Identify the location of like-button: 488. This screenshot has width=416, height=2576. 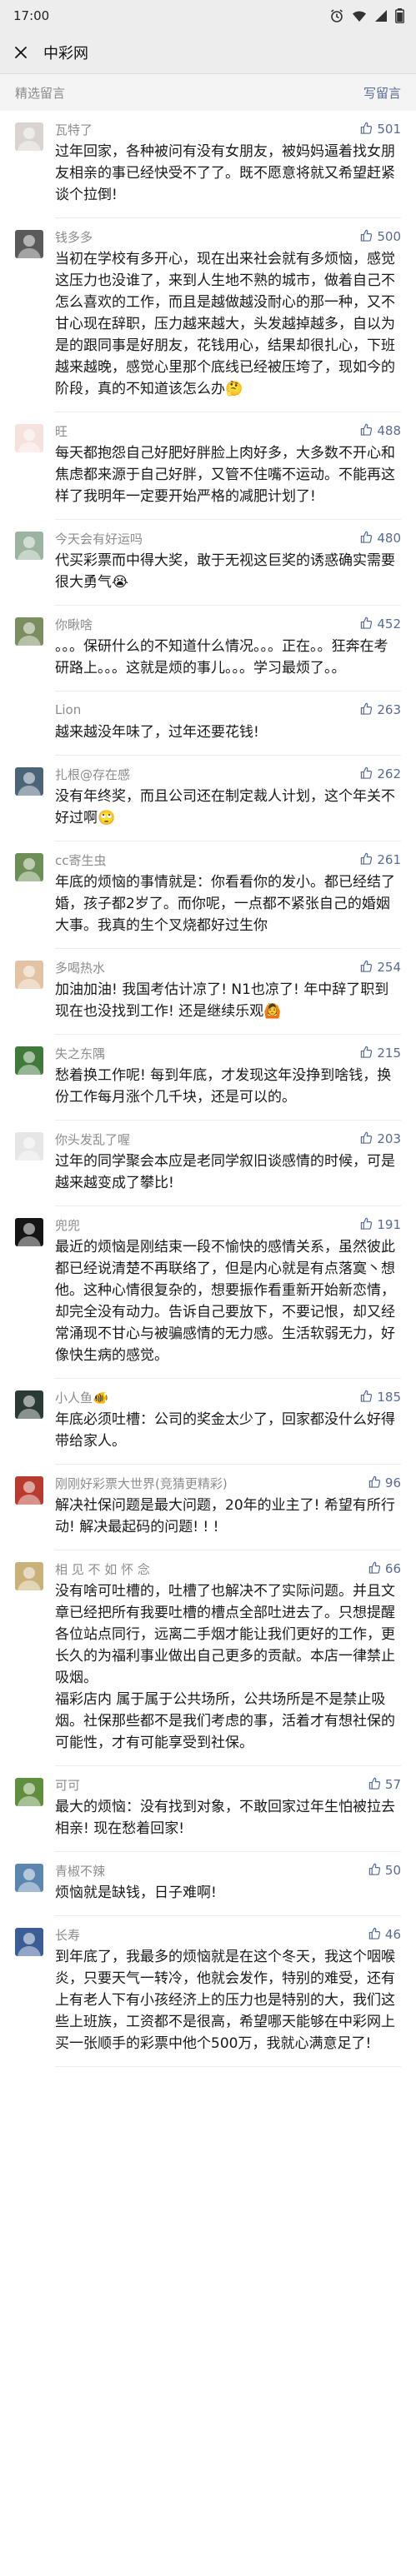
(380, 431).